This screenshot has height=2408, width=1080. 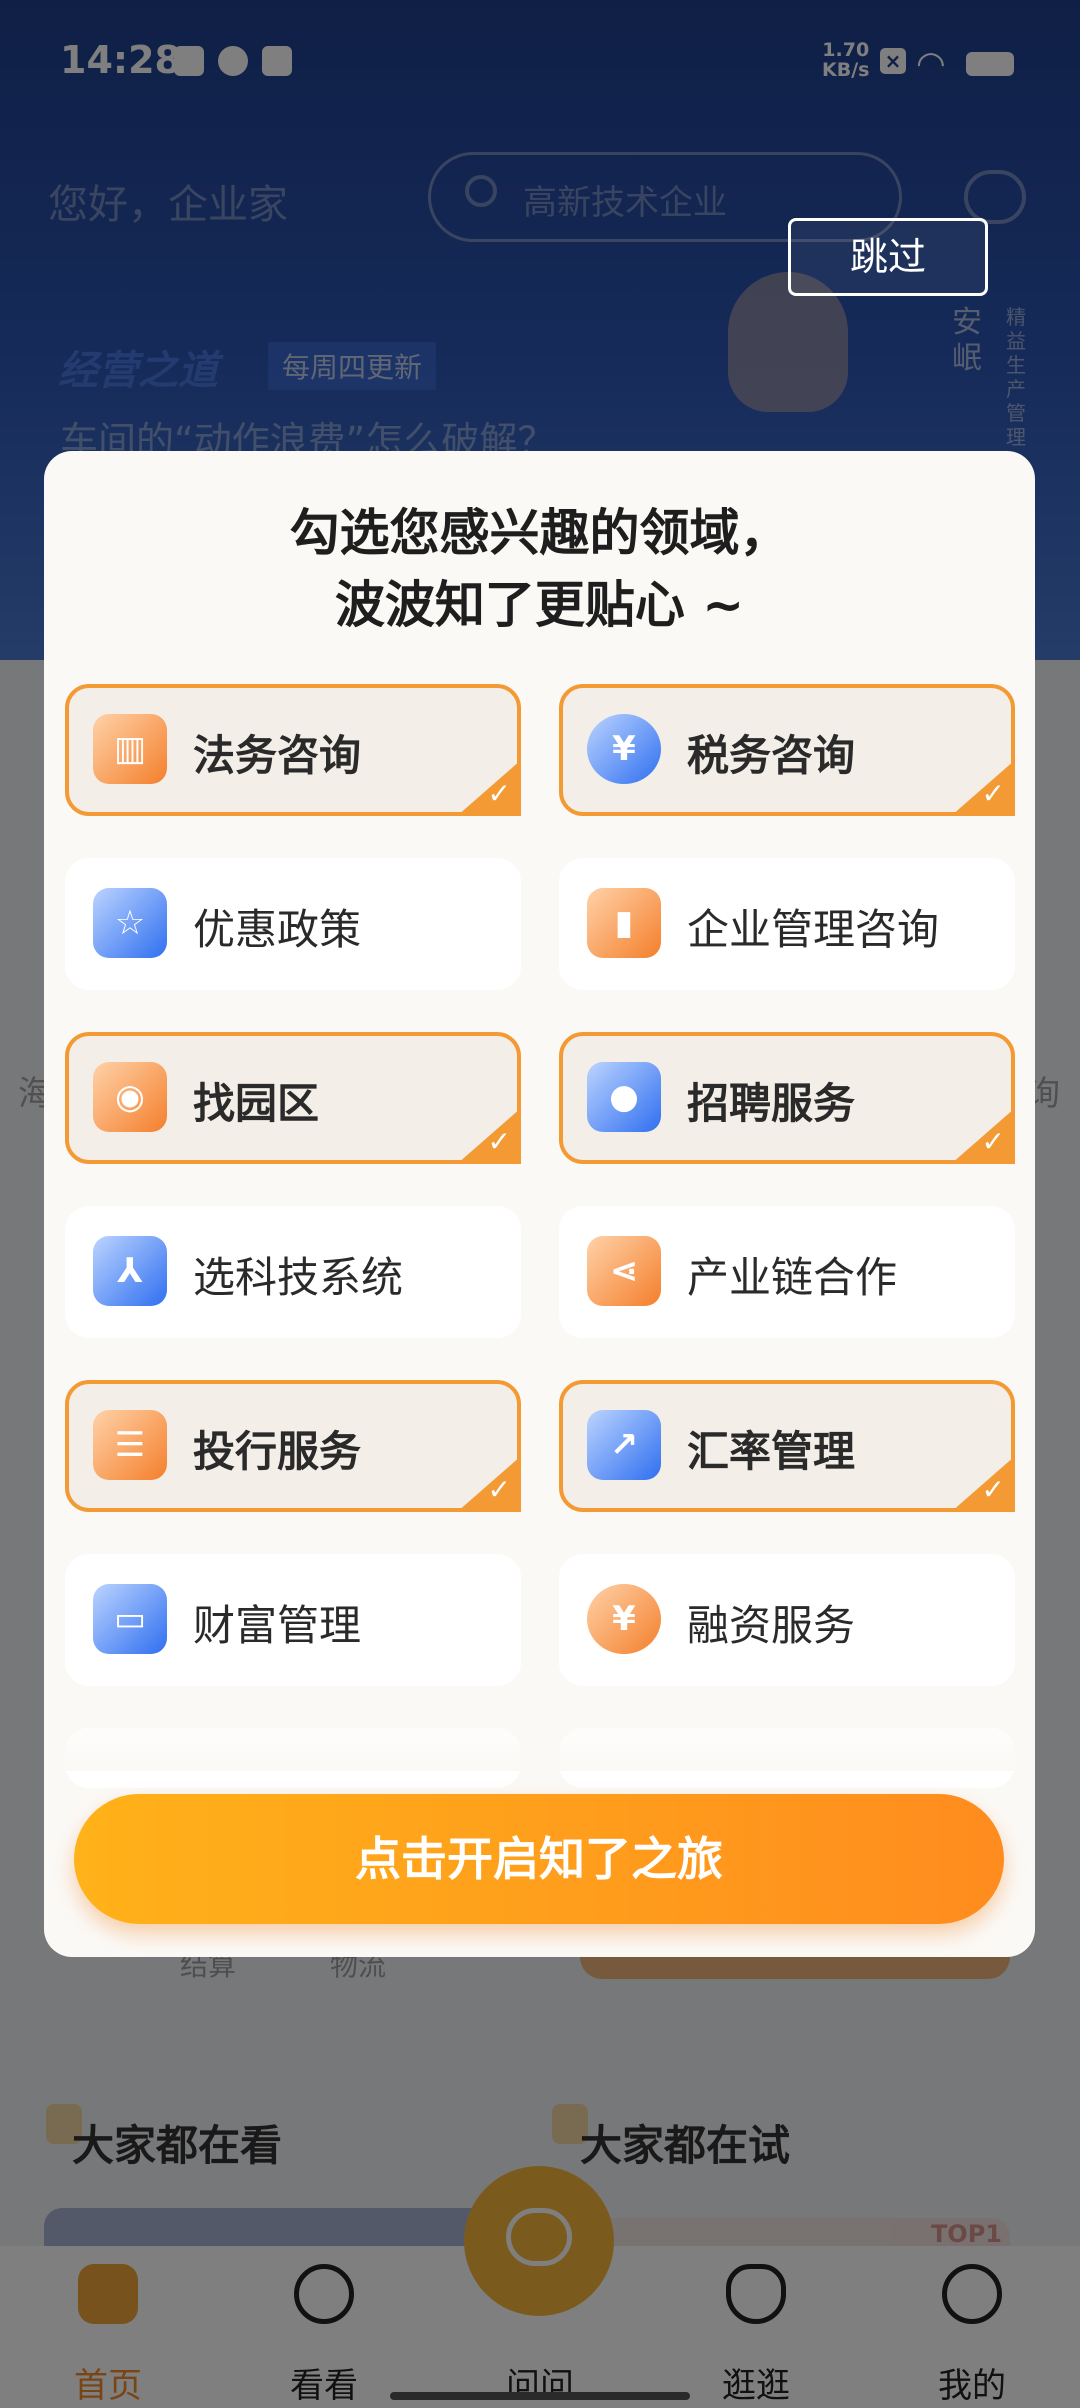 I want to click on option-label: 汇率管理, so click(x=771, y=1451).